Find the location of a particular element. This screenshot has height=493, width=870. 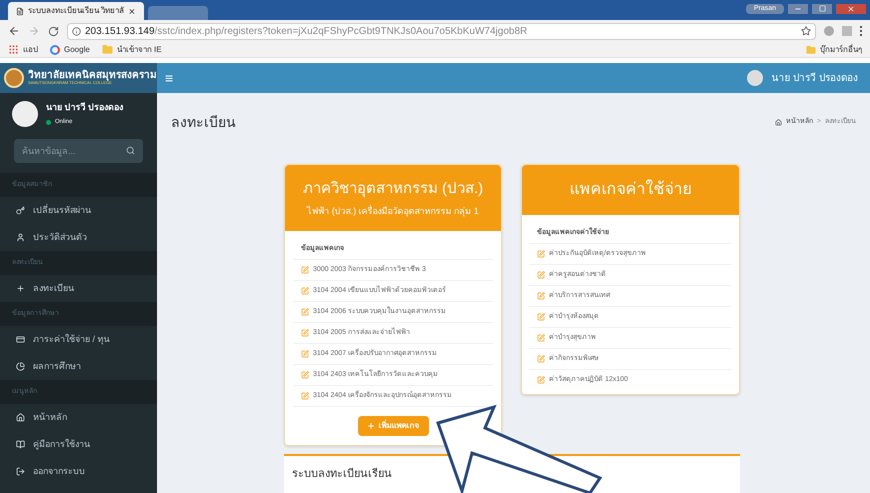

pie-chart-icon is located at coordinates (20, 366).